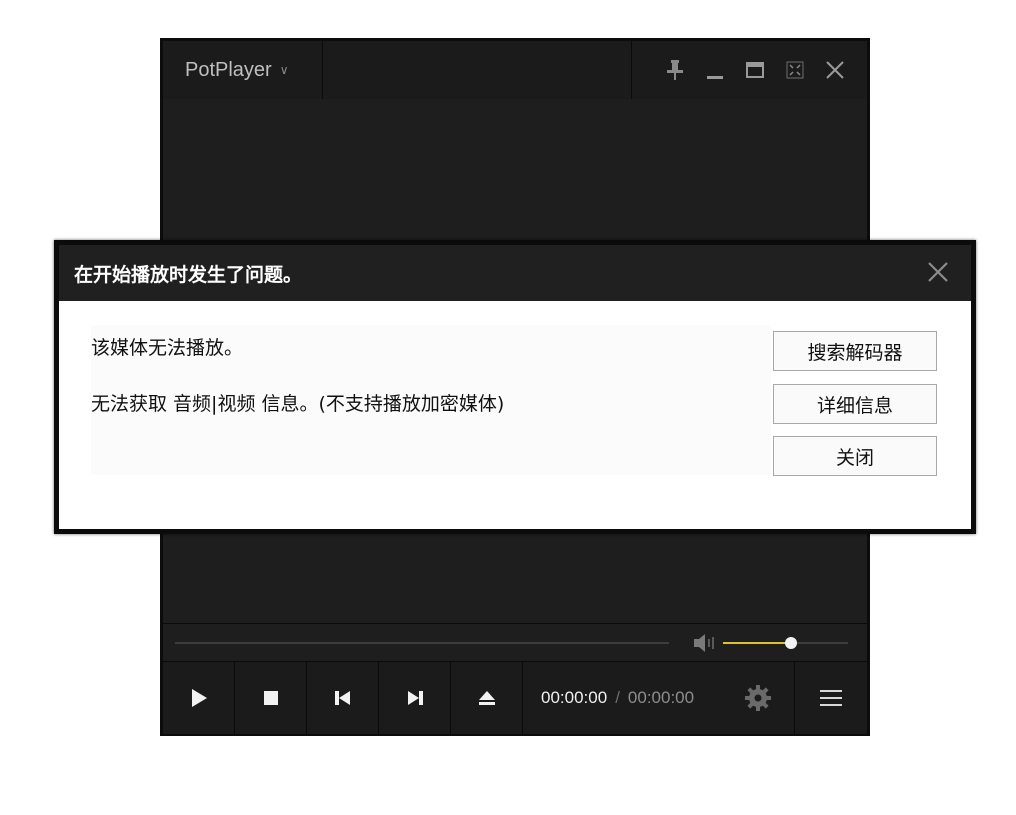 This screenshot has width=1016, height=815. I want to click on message-line: 该媒体无法播放。, so click(167, 348).